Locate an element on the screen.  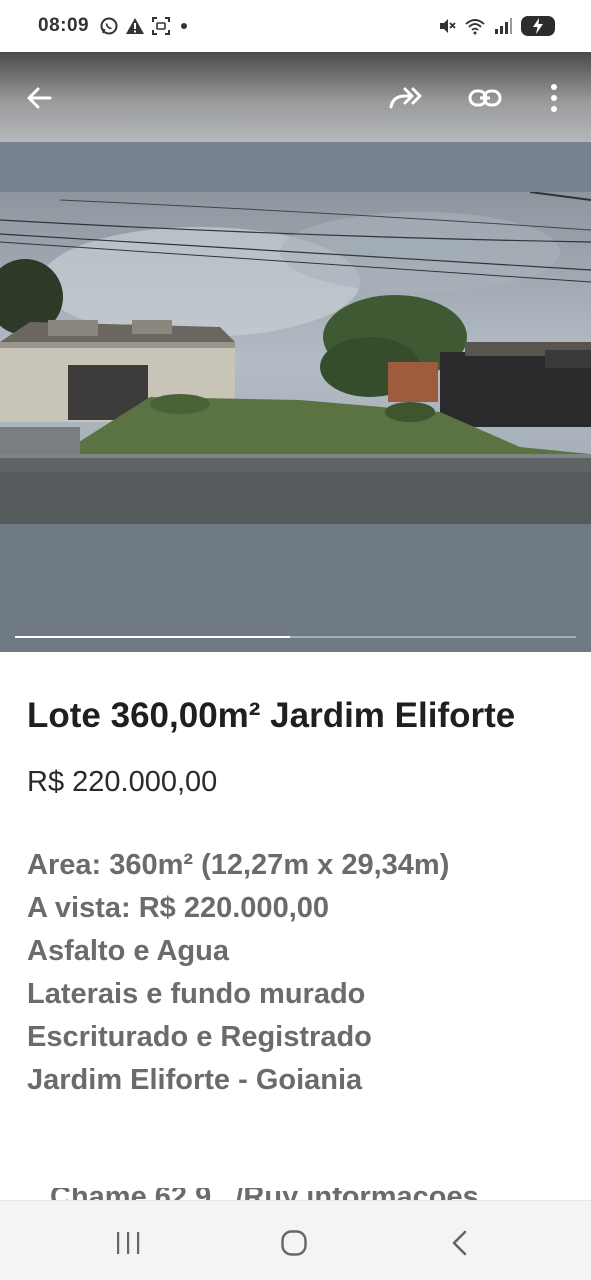
mute-icon is located at coordinates (448, 26).